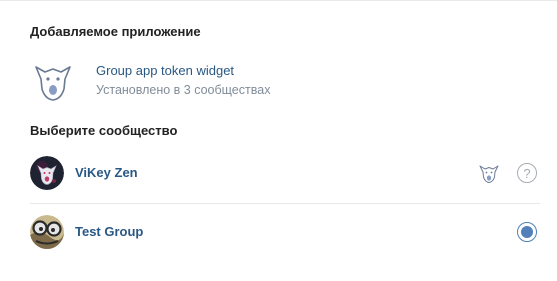  Describe the element at coordinates (507, 173) in the screenshot. I see `group-actions: ?` at that location.